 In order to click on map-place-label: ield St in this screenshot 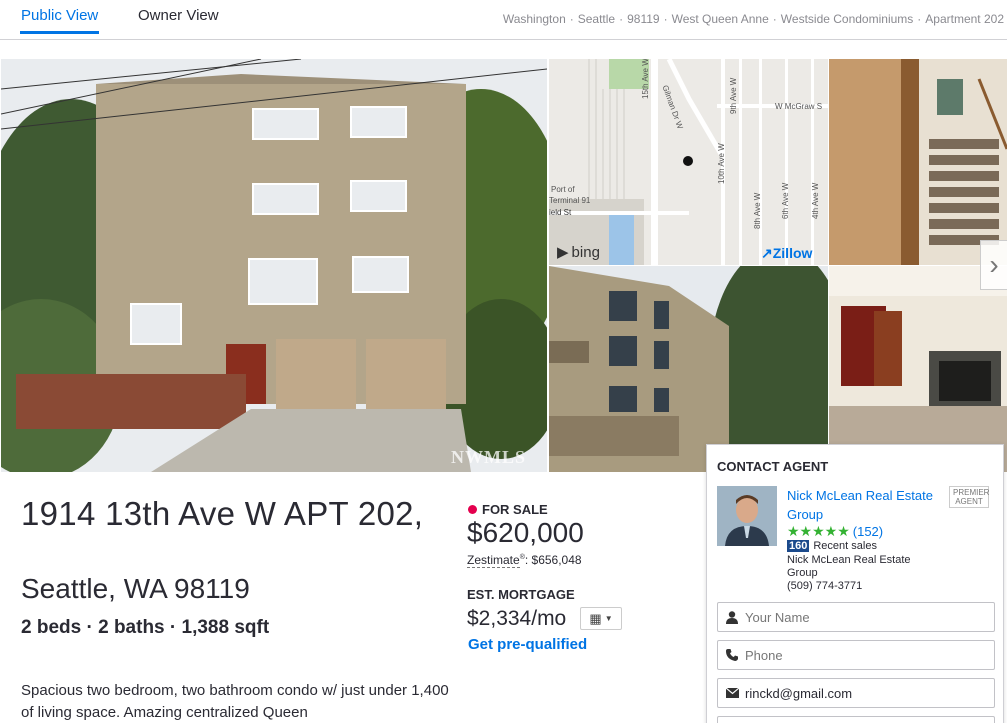, I will do `click(560, 212)`.